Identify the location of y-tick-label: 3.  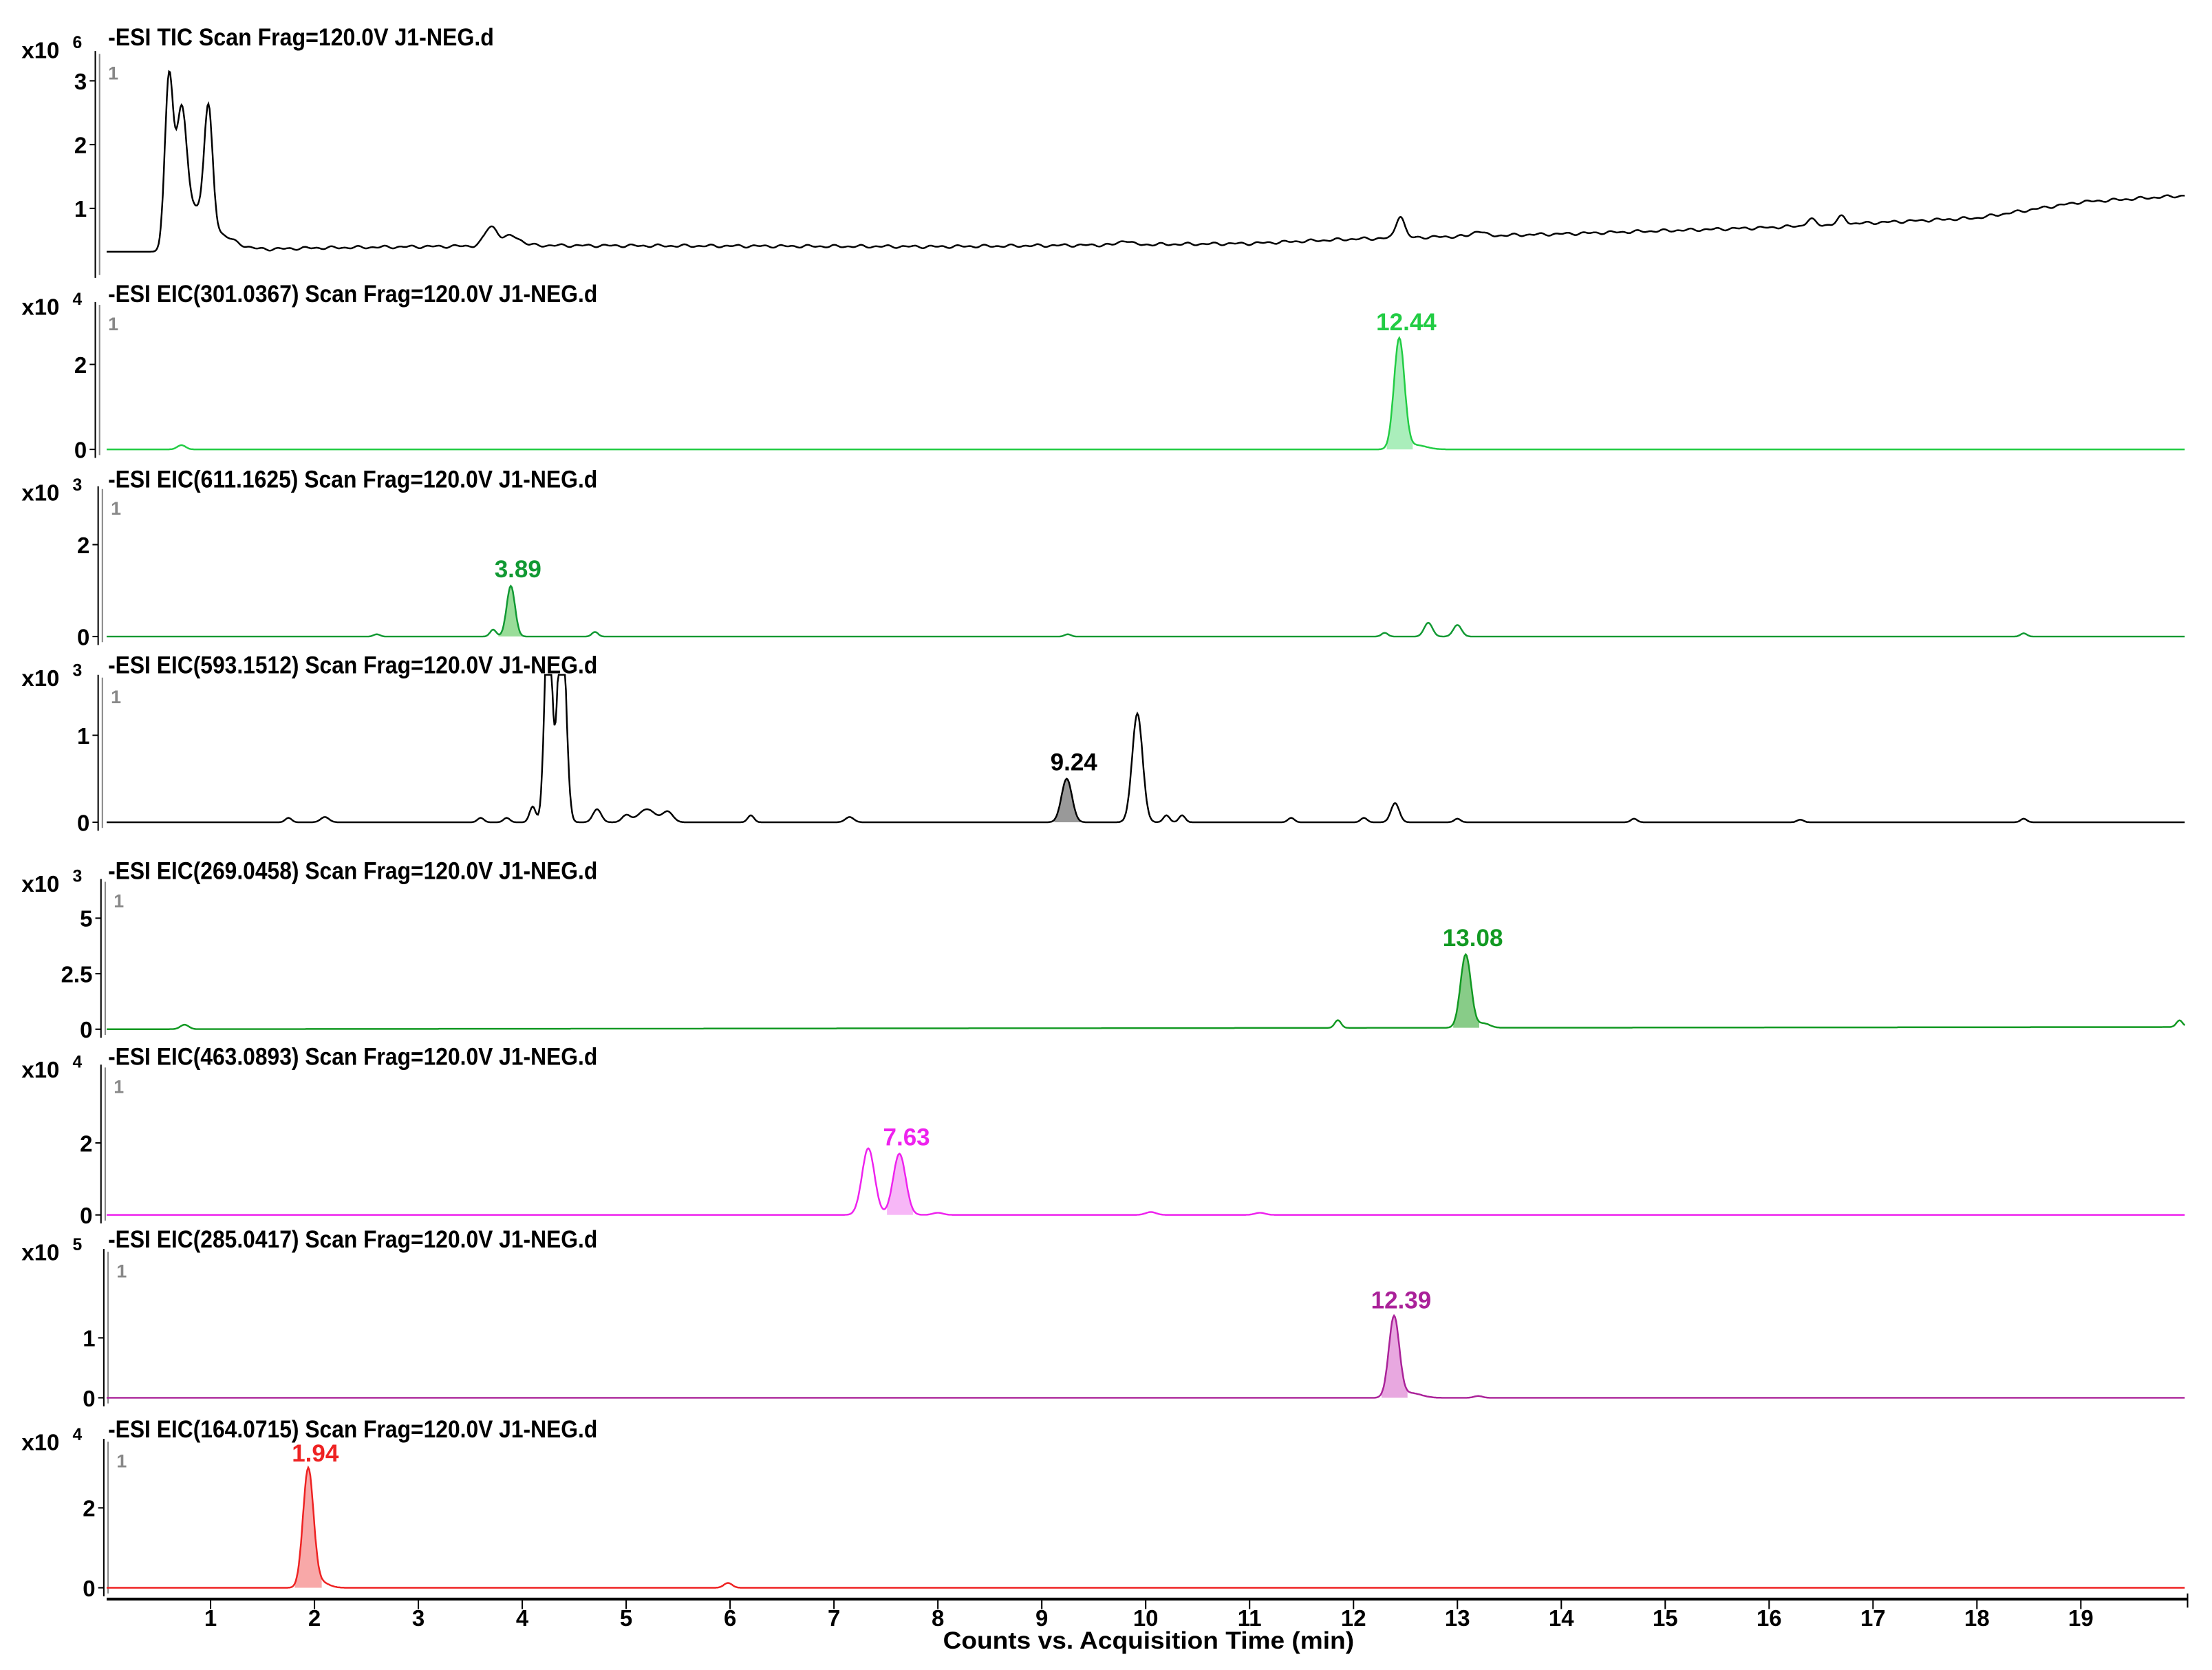
(80, 82).